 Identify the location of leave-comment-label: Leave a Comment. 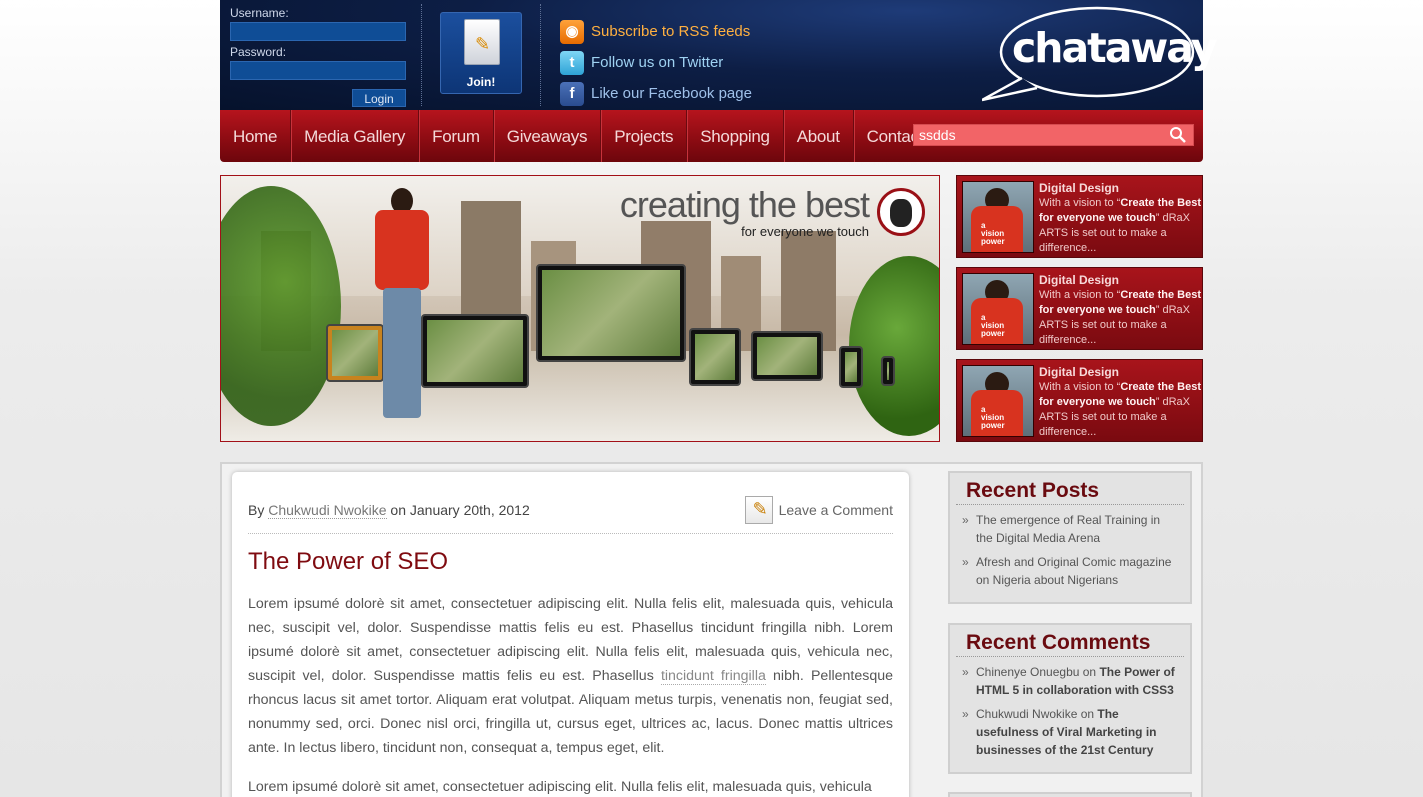
(835, 510).